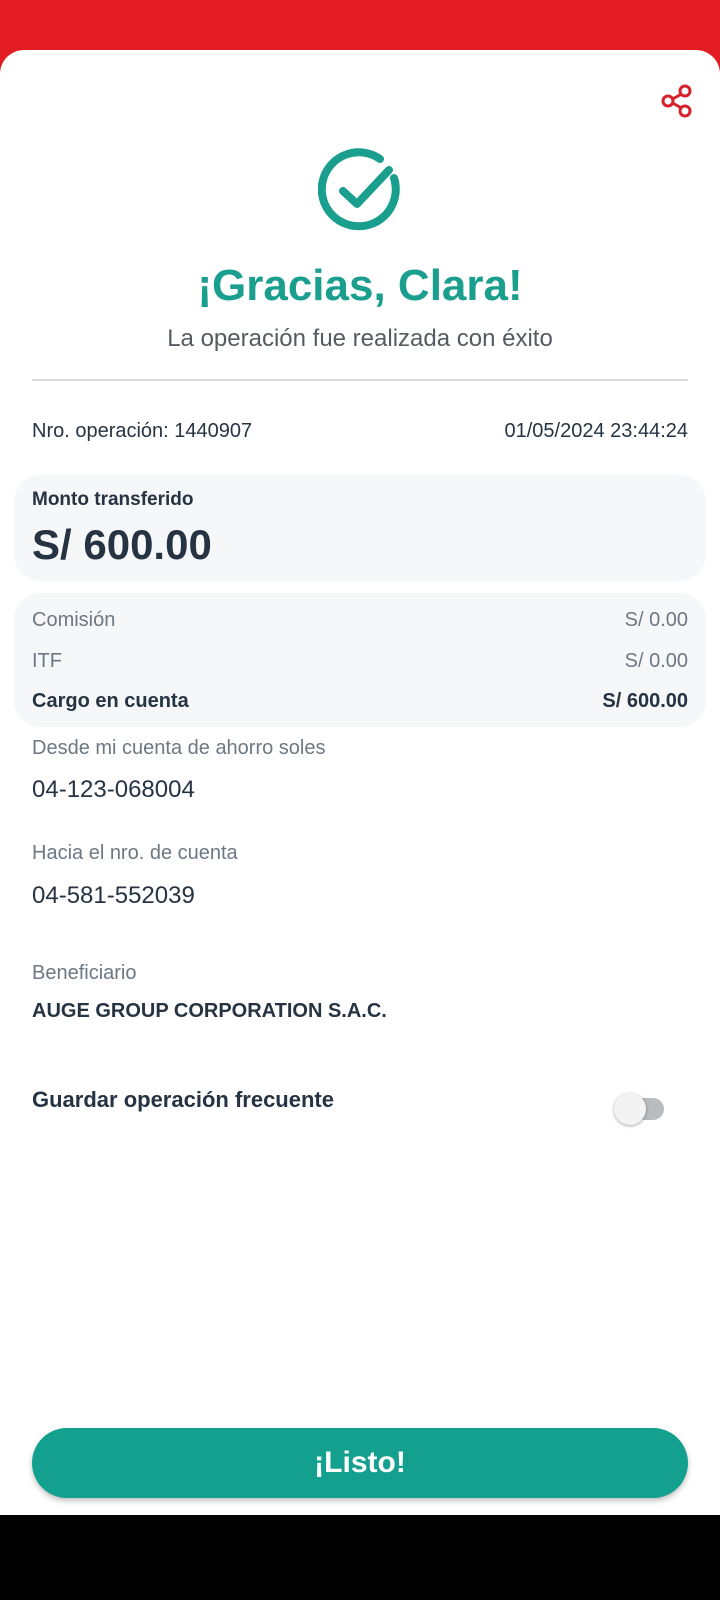 Image resolution: width=720 pixels, height=1600 pixels. What do you see at coordinates (360, 701) in the screenshot?
I see `account-charge-row: Cargo en cuenta S/ 600.00` at bounding box center [360, 701].